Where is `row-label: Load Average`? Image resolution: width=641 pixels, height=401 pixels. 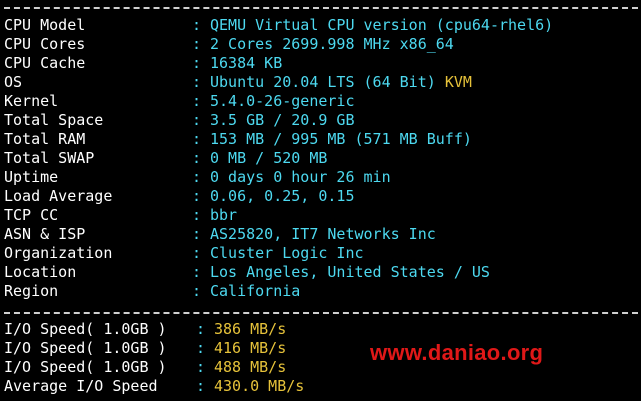 row-label: Load Average is located at coordinates (58, 196).